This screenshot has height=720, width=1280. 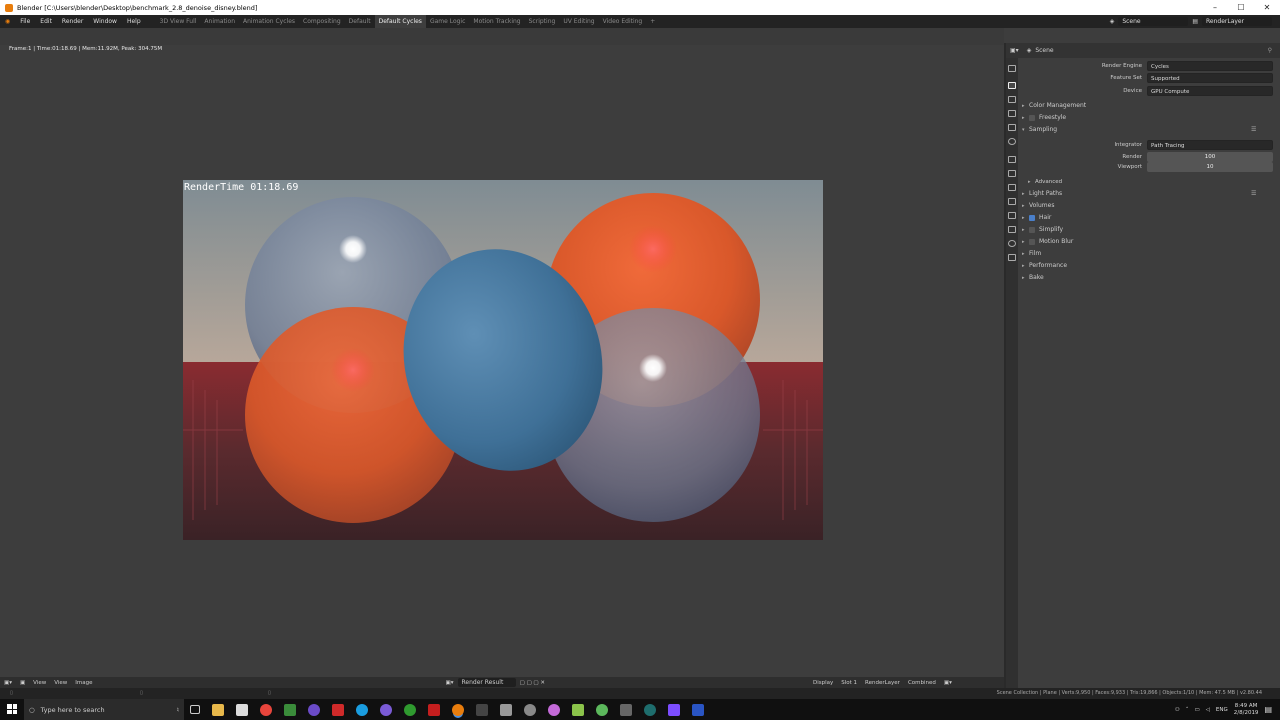 I want to click on constraints-tab-icon, so click(x=1012, y=215).